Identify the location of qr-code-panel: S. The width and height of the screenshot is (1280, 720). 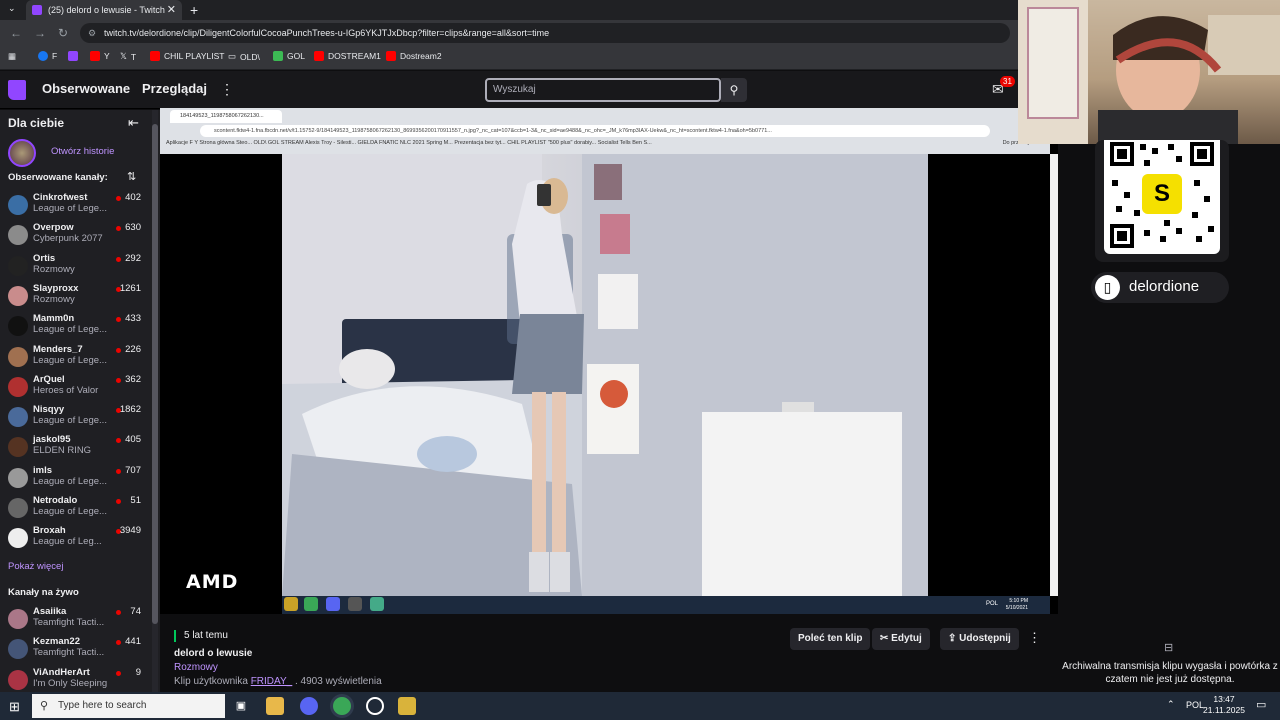
(1162, 201).